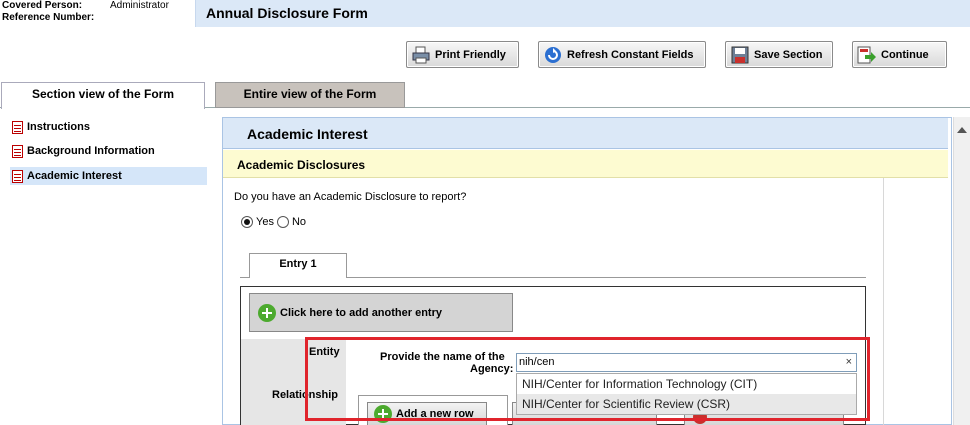  I want to click on sidebar-item-background-information: Background Information, so click(108, 151).